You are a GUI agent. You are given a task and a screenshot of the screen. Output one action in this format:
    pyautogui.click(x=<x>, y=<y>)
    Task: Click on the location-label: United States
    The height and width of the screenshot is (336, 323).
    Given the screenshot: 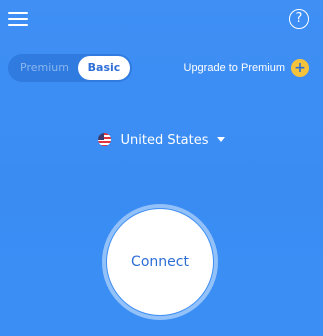 What is the action you would take?
    pyautogui.click(x=164, y=140)
    